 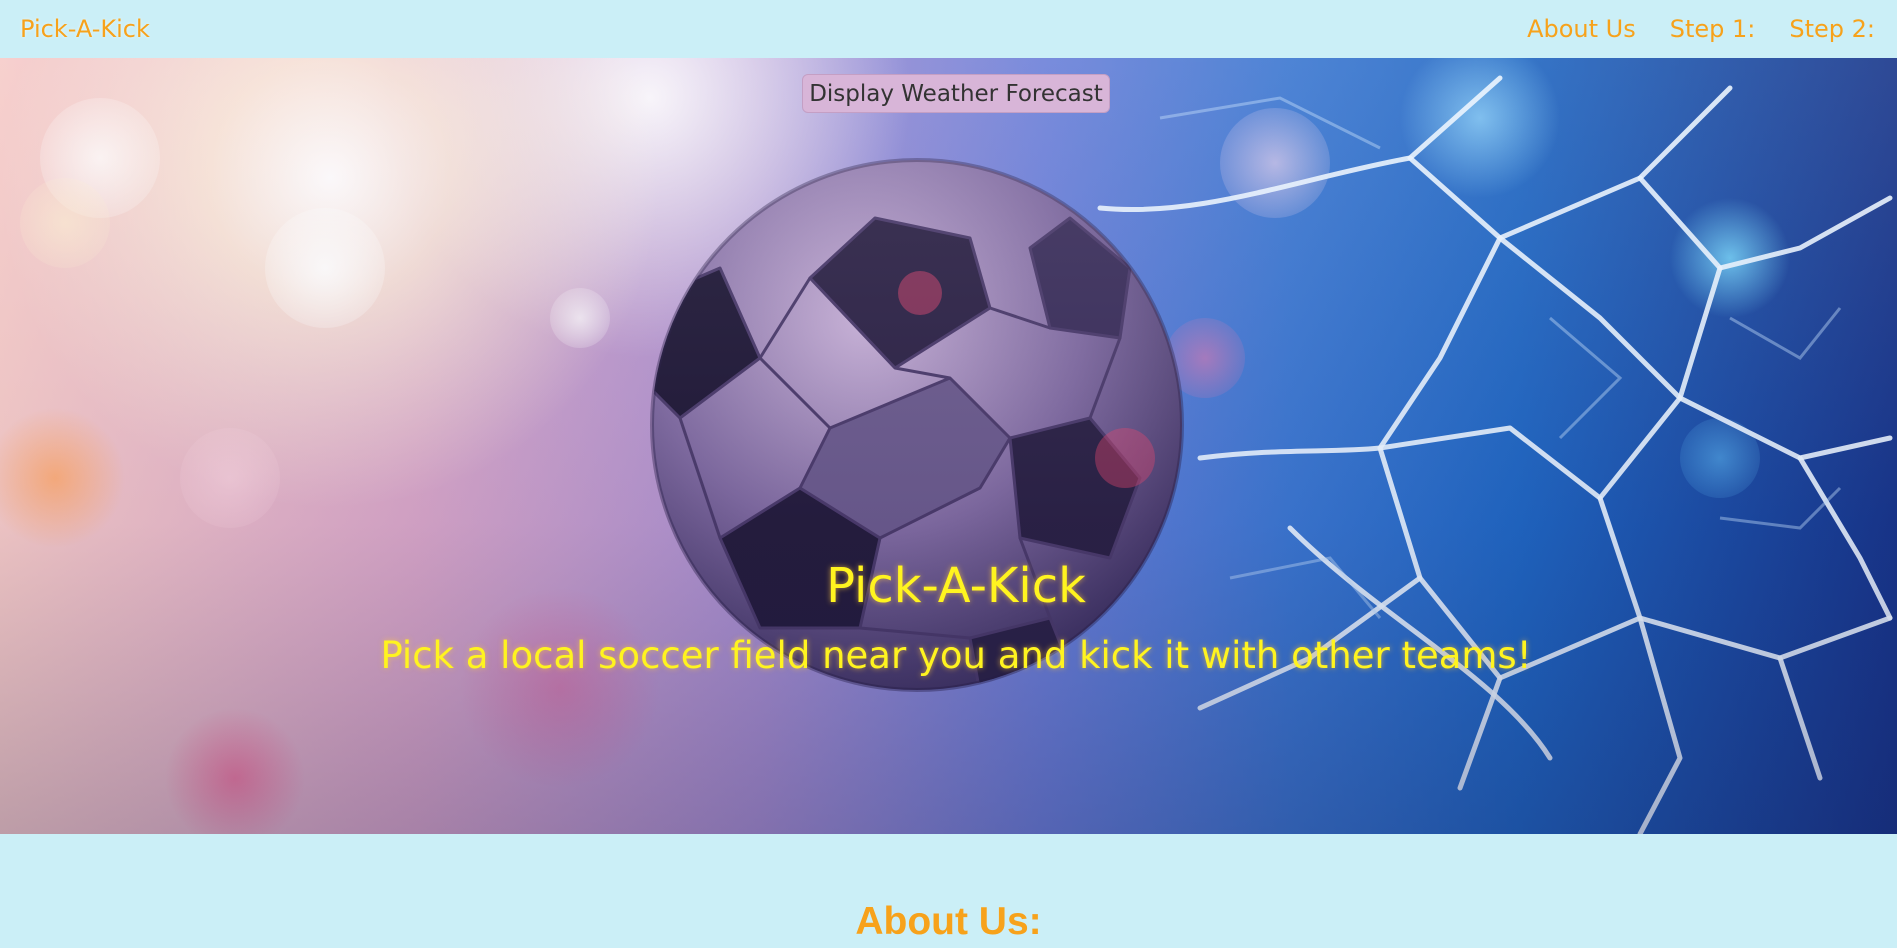 I want to click on nav-link-about-us: About Us, so click(x=1581, y=29).